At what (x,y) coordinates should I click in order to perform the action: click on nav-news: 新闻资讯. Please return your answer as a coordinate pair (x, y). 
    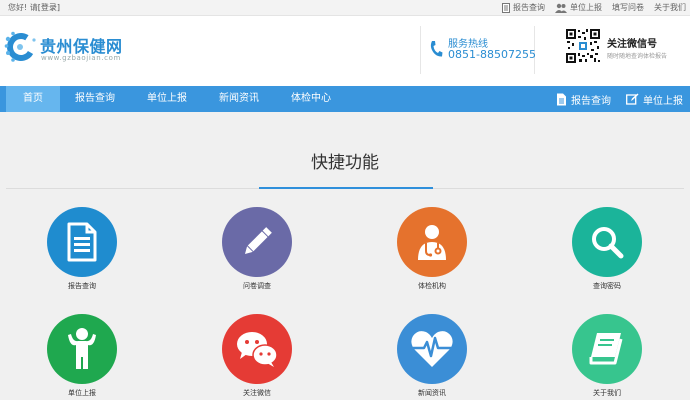
    Looking at the image, I should click on (239, 99).